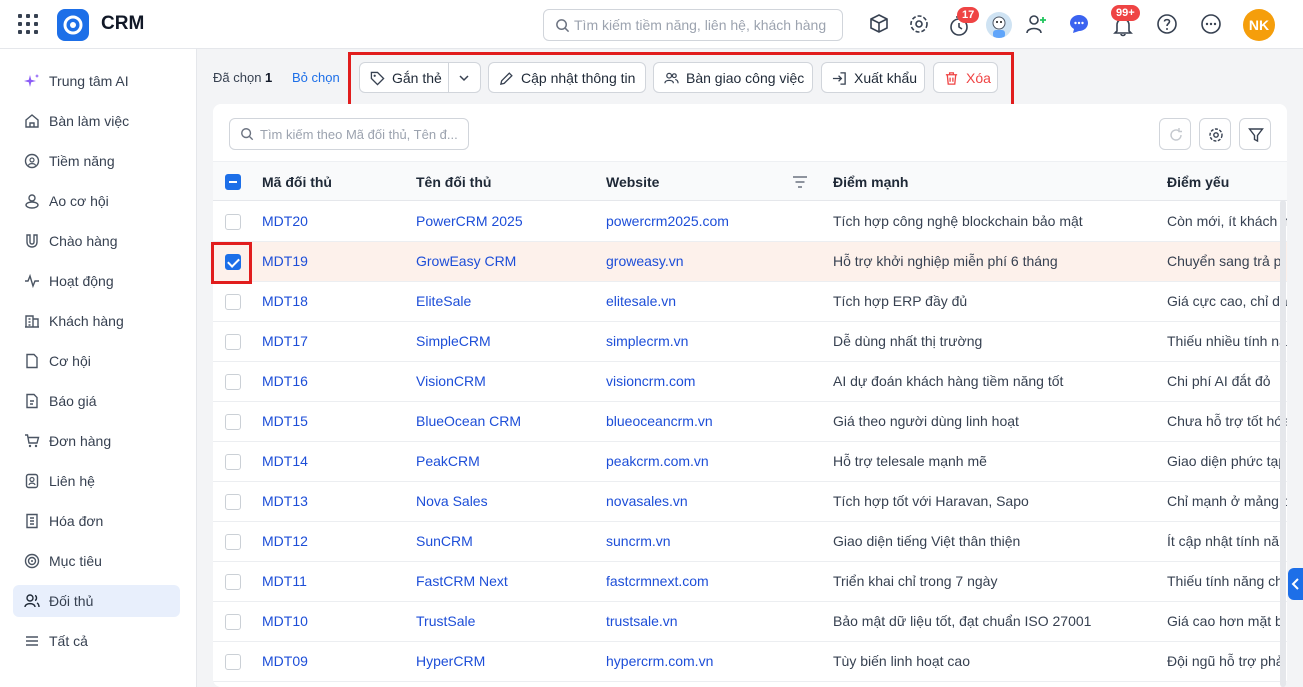 Image resolution: width=1303 pixels, height=687 pixels. Describe the element at coordinates (716, 221) in the screenshot. I see `cell-website: powercrm2025.com` at that location.